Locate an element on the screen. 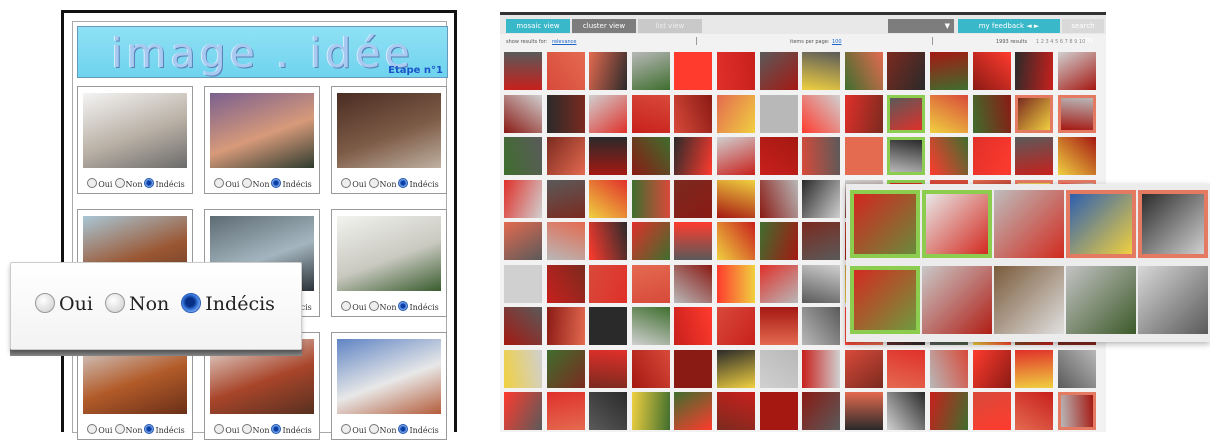 The width and height of the screenshot is (1210, 440). pagination: 1 2 3 4 5 6 7 8 9 10 is located at coordinates (1060, 42).